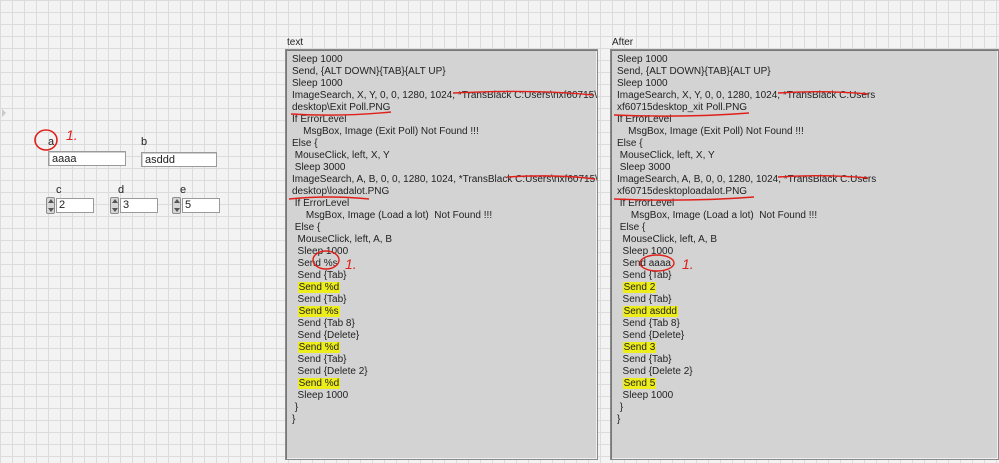  I want to click on code-line: Send 5, so click(637, 384).